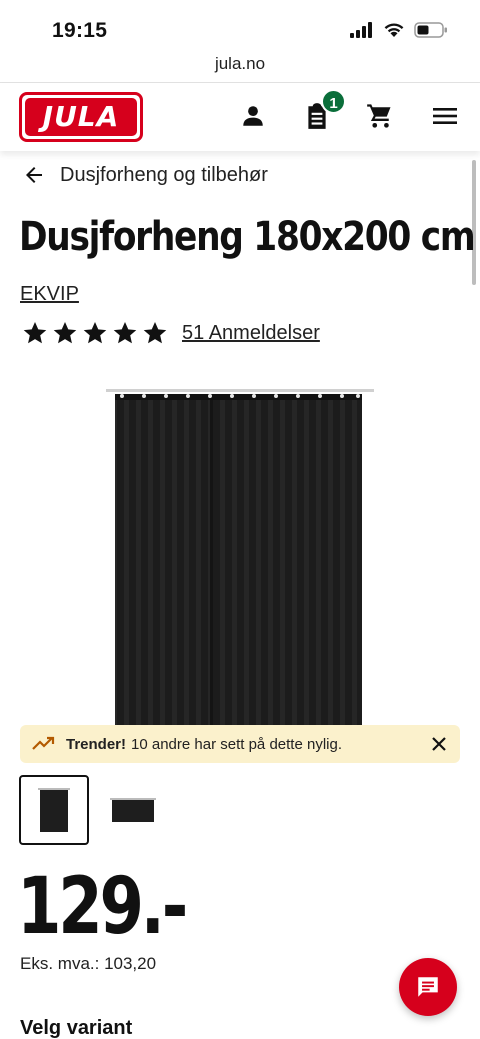 The width and height of the screenshot is (480, 1039). What do you see at coordinates (49, 294) in the screenshot?
I see `brand-link: EKVIP` at bounding box center [49, 294].